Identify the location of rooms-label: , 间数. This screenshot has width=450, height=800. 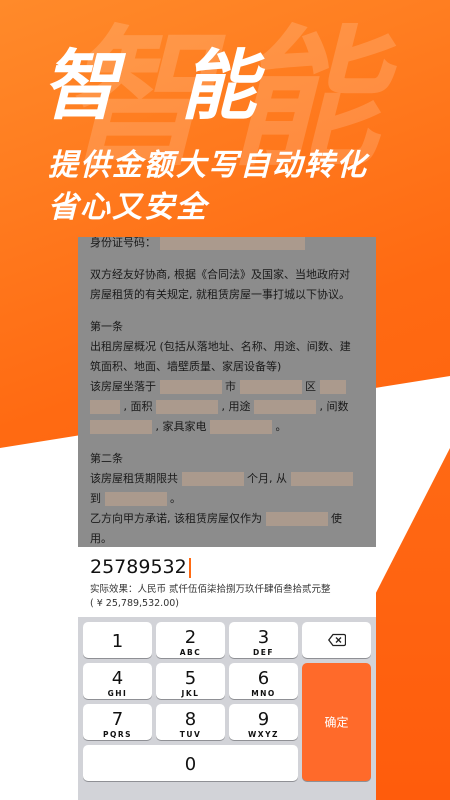
(334, 406).